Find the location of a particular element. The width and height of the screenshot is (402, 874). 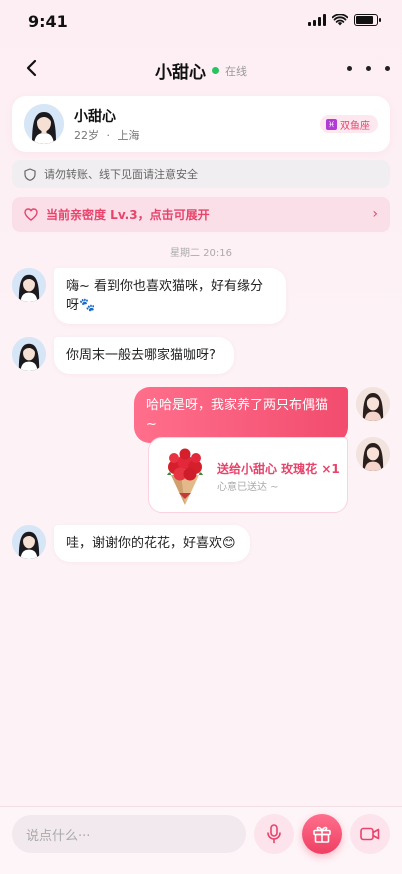

message-text: 你周末一般去哪家猫咖呀? is located at coordinates (141, 355).